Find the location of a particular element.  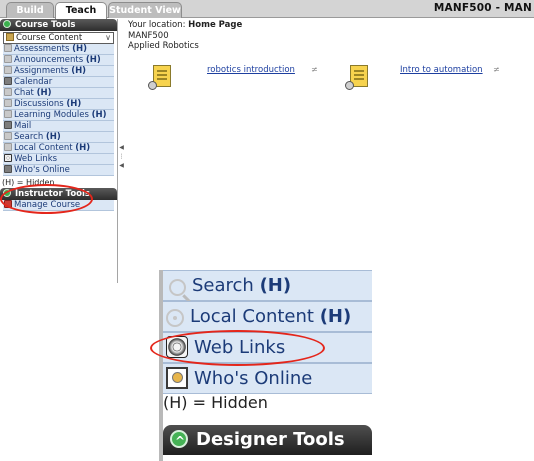

sidebar-item-chat: Chat (H) is located at coordinates (58, 93).